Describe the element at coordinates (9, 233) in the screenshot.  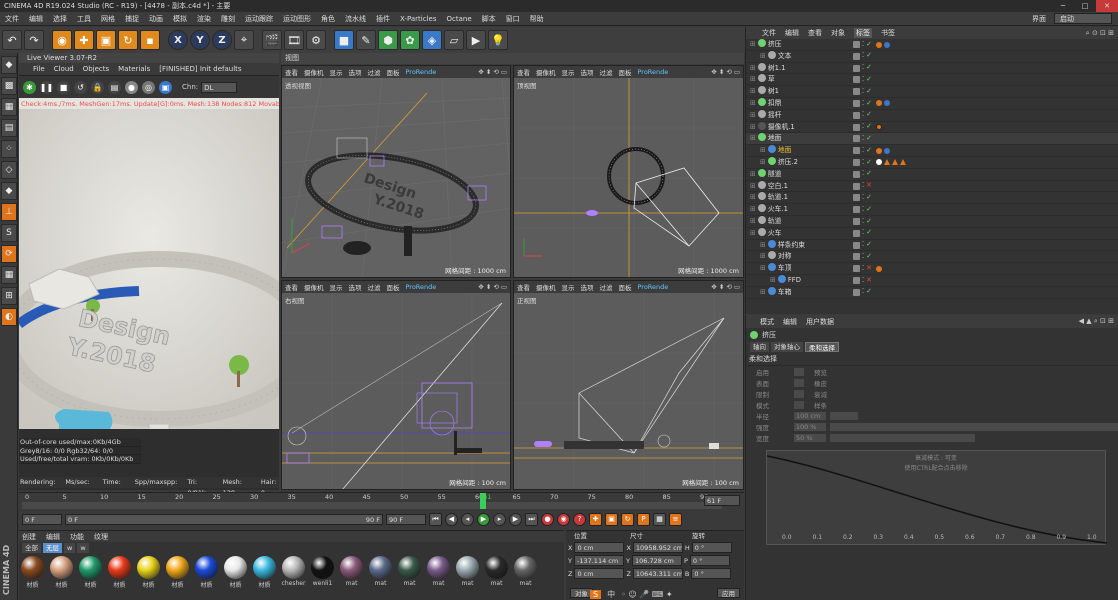
I see `tweak-mode-icon: S` at that location.